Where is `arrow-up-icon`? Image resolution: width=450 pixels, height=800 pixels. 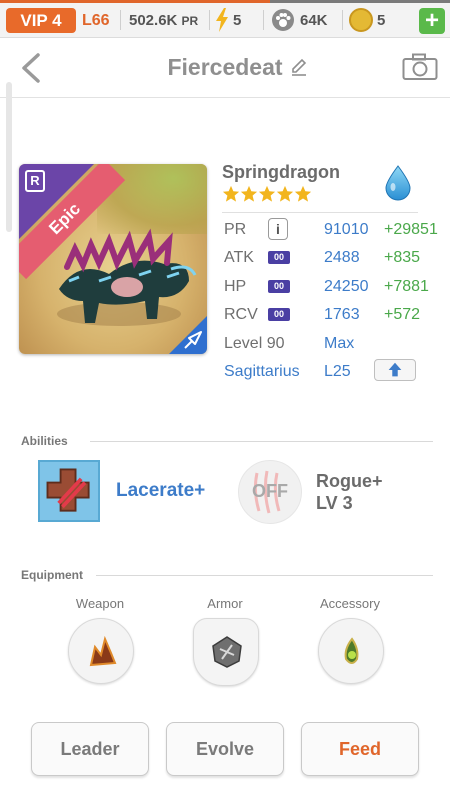
arrow-up-icon is located at coordinates (395, 369).